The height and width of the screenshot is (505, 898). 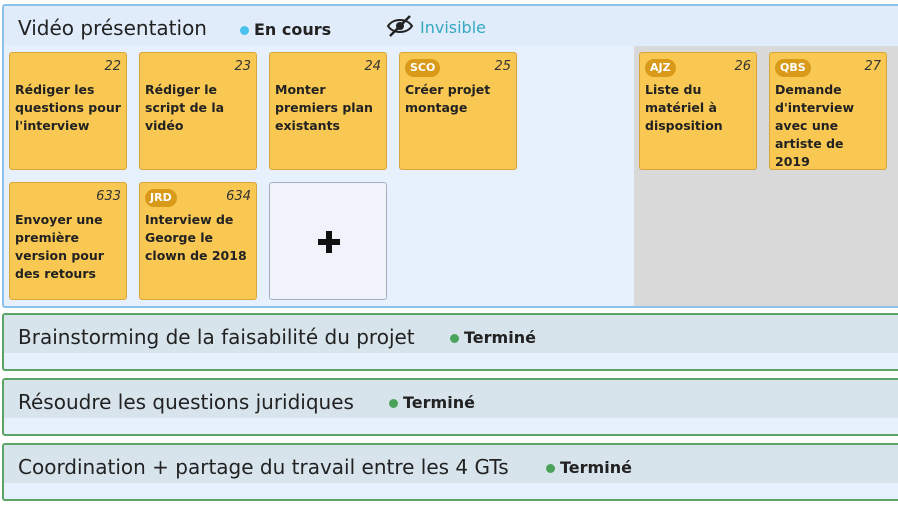 I want to click on group-header: Vidéo présentation En cours Invisible, so click(x=451, y=26).